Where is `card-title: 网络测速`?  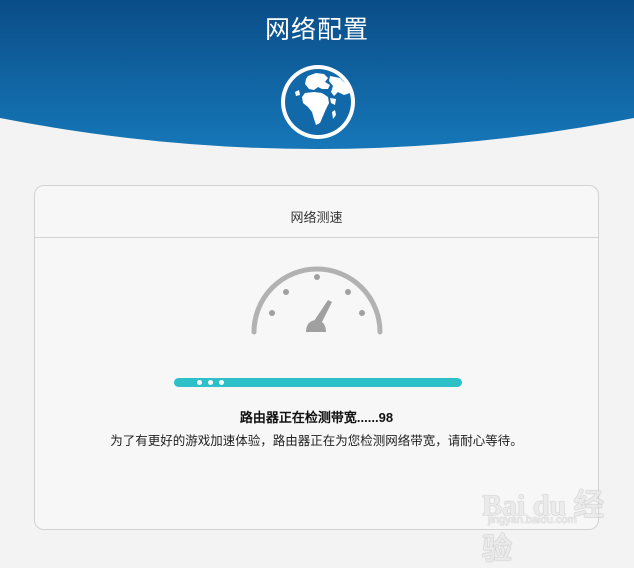 card-title: 网络测速 is located at coordinates (316, 217).